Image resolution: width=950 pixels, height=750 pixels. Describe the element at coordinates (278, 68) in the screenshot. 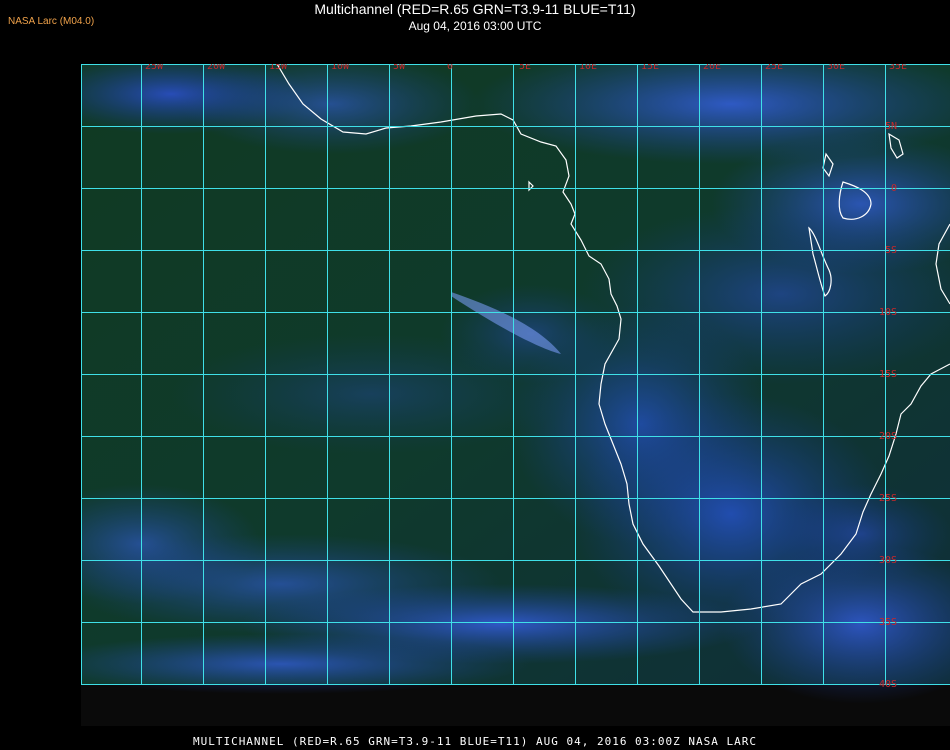

I see `longitude-label: 15W` at that location.